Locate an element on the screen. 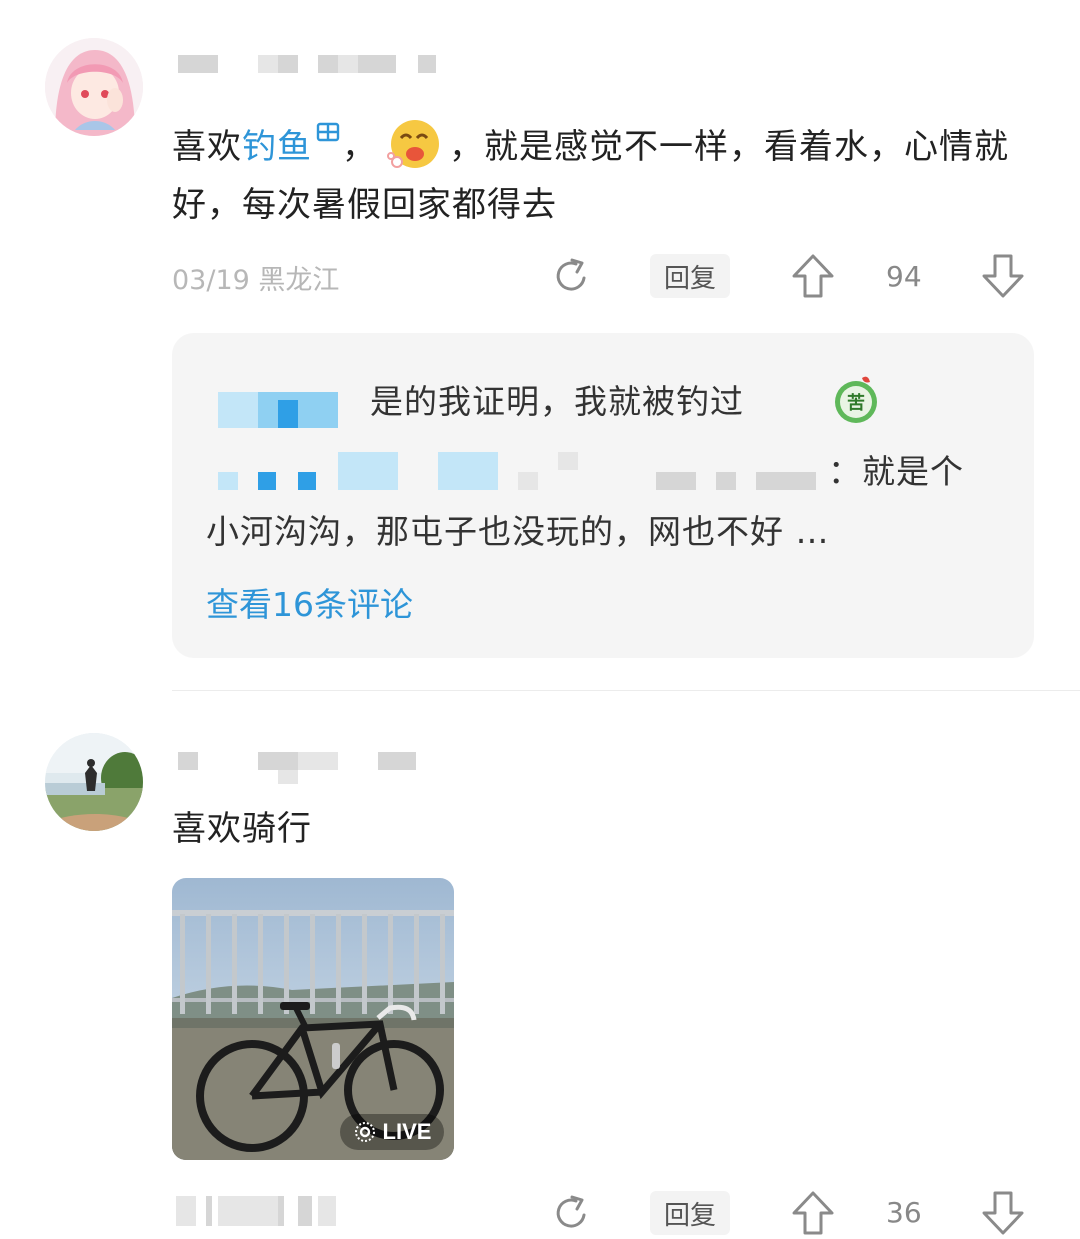  like-count: 94 is located at coordinates (904, 276).